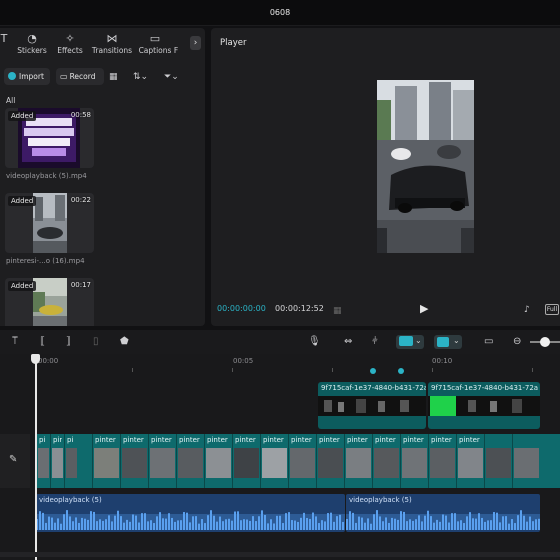 The image size is (560, 560). What do you see at coordinates (442, 361) in the screenshot?
I see `ruler-label: 00:10` at bounding box center [442, 361].